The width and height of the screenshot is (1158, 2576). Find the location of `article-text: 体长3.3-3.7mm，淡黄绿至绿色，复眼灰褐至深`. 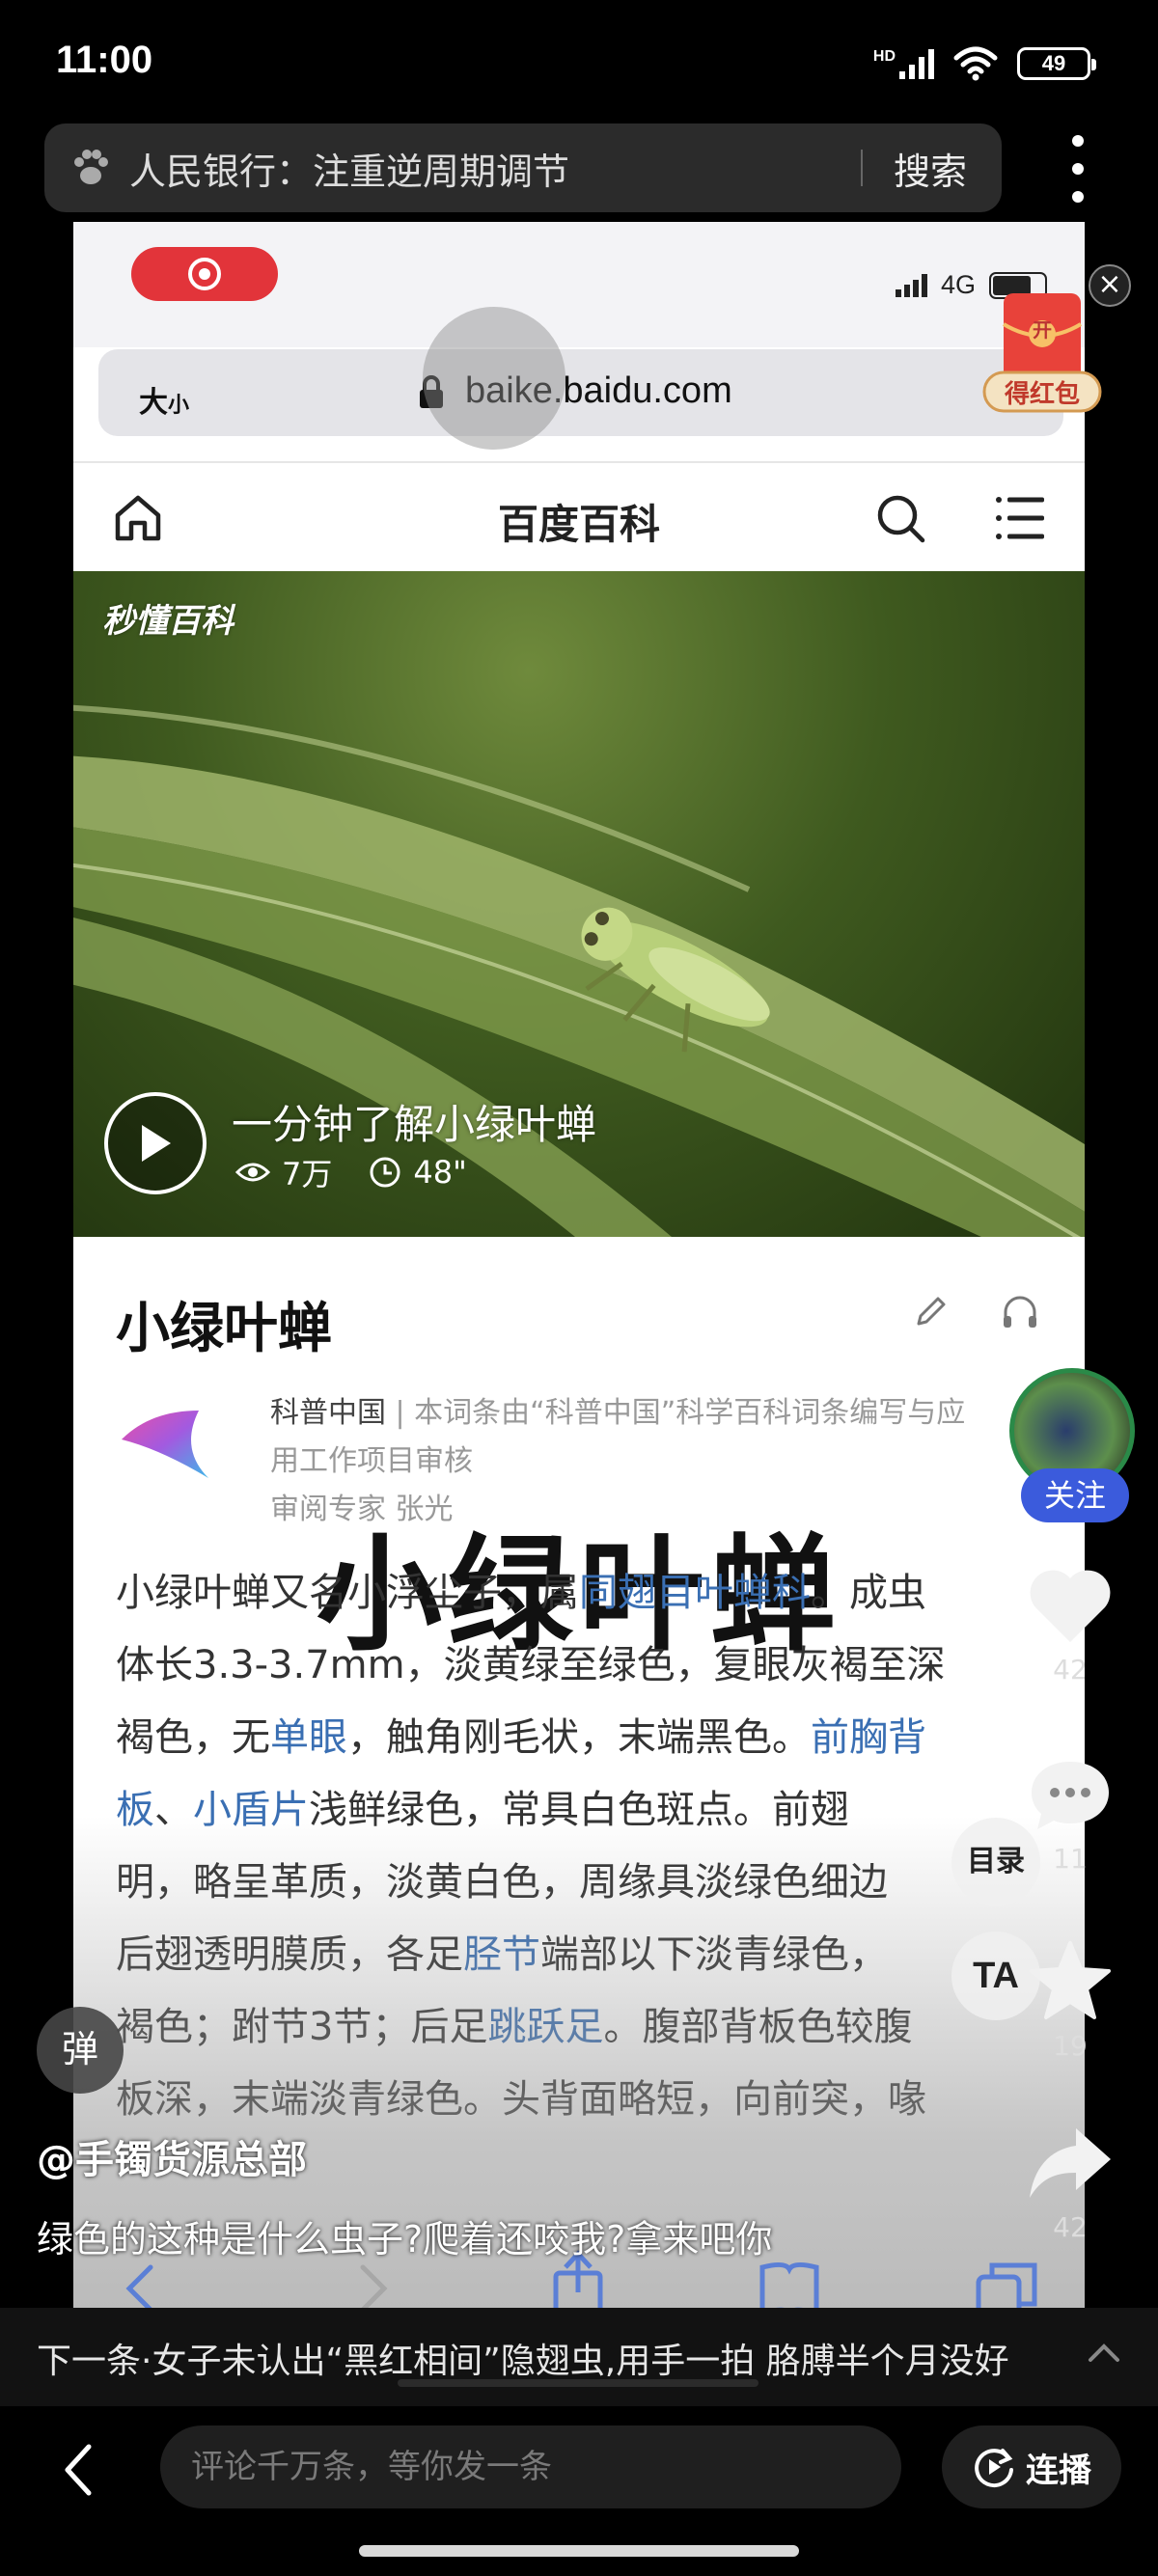

article-text: 体长3.3-3.7mm，淡黄绿至绿色，复眼灰褐至深 is located at coordinates (531, 1665).